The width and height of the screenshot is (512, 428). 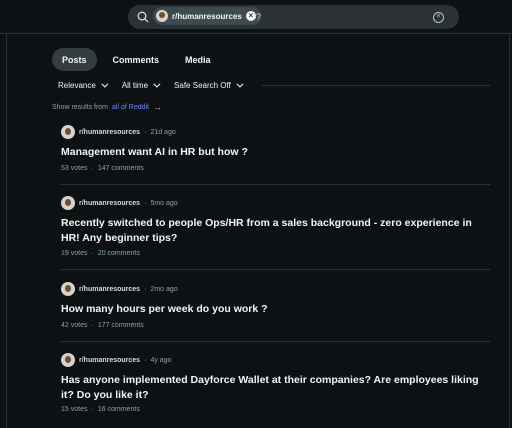 What do you see at coordinates (74, 409) in the screenshot?
I see `post-votes: 15 votes` at bounding box center [74, 409].